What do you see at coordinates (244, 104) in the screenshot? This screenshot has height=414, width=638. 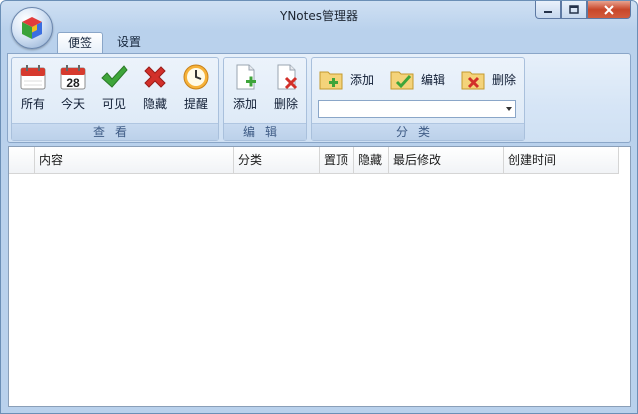 I see `add-note-label: 添加` at bounding box center [244, 104].